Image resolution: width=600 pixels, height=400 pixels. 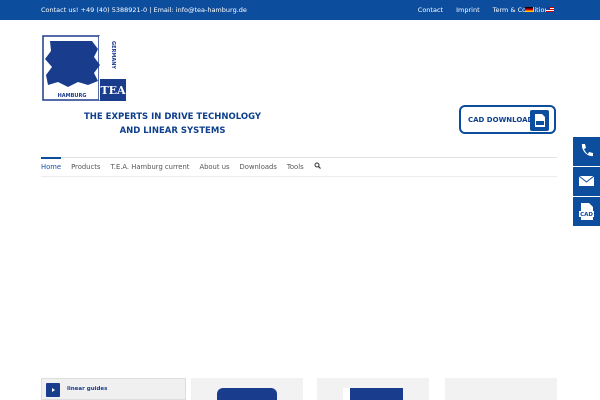 I want to click on nav-tea-current: T.E.A. Hamburg current, so click(x=149, y=167).